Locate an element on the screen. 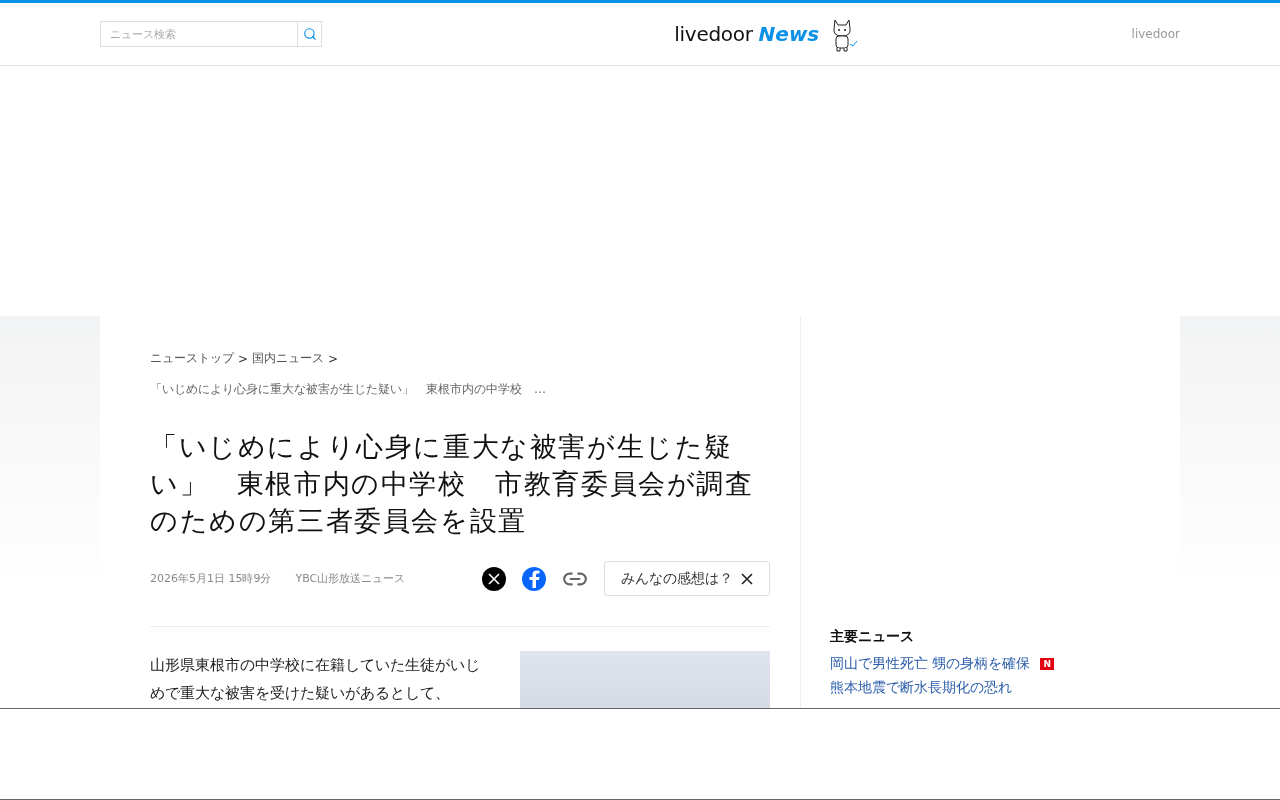 This screenshot has height=800, width=1280. article-body: 山形県東根市の中学校に在籍していた生徒がいじめで重大な被害を受けた疑いがあるとして、 is located at coordinates (315, 679).